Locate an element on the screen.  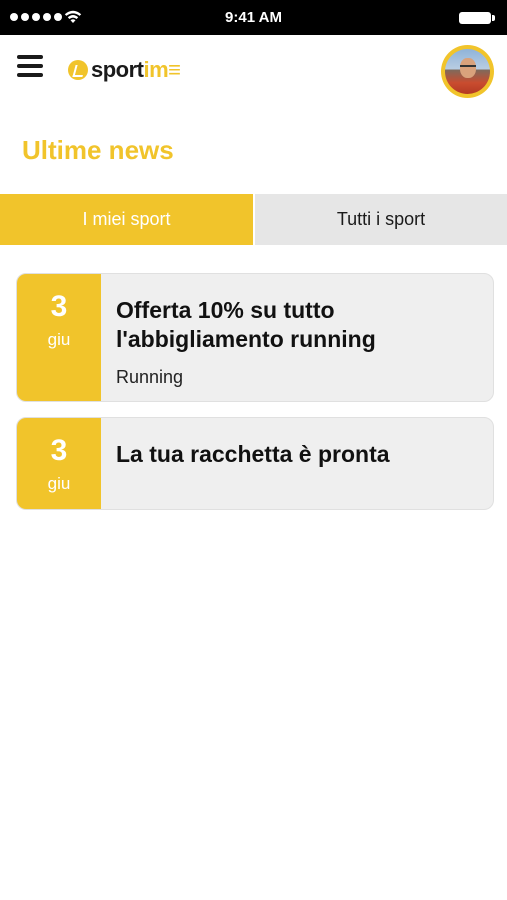
page-title: Ultime news is located at coordinates (98, 150).